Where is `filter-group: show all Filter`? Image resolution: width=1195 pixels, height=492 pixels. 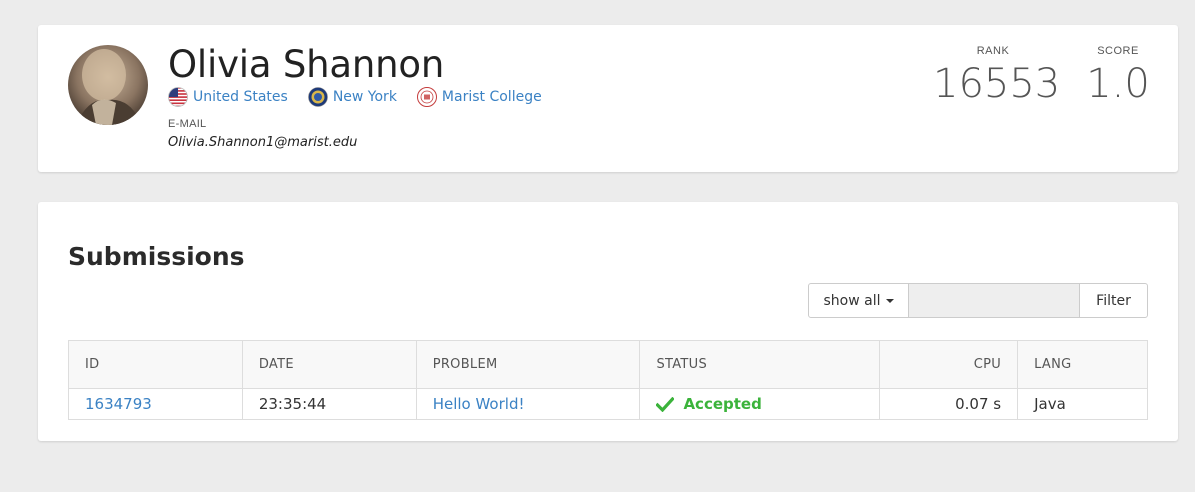
filter-group: show all Filter is located at coordinates (978, 300).